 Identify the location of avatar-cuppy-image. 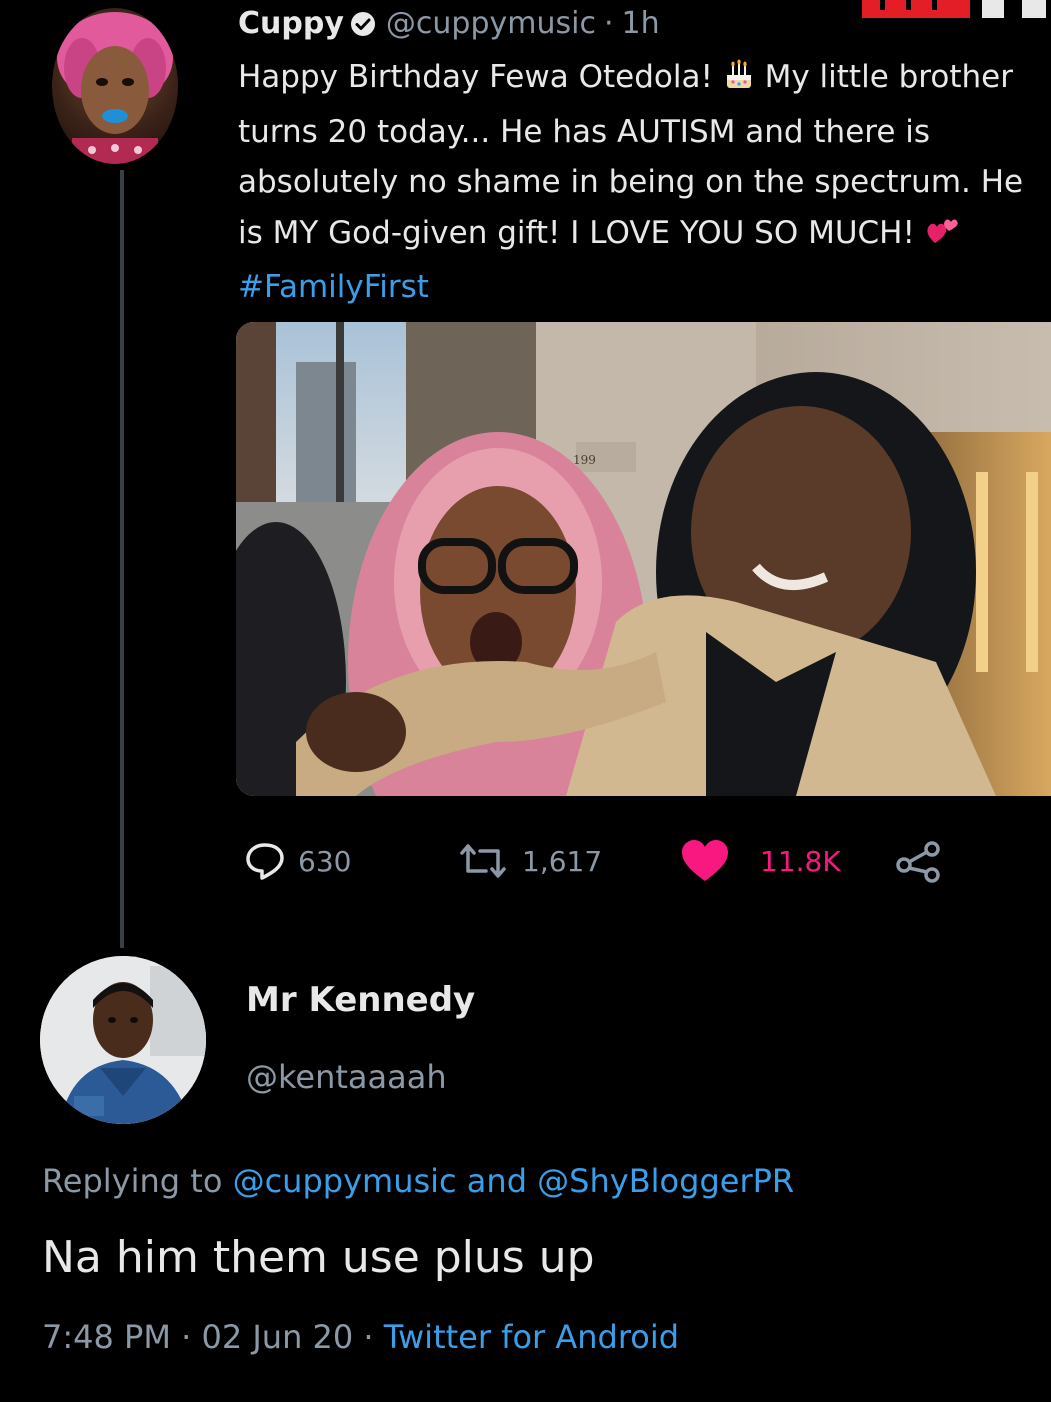
(115, 88).